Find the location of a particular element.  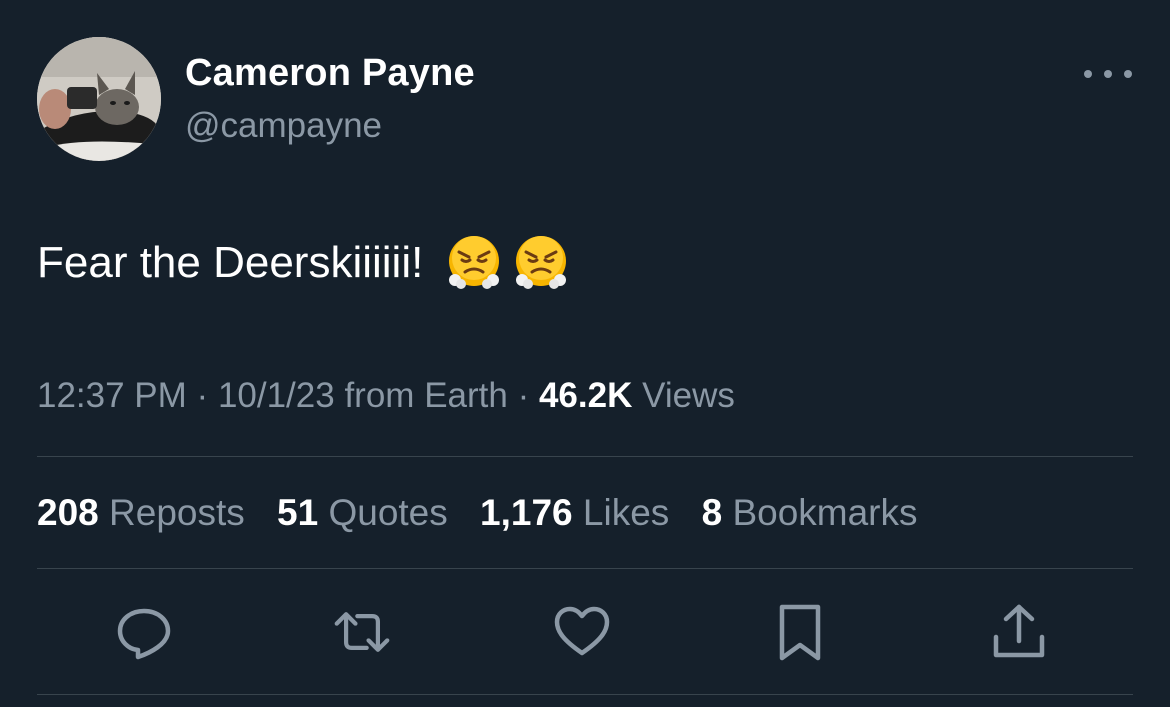

repost-icon is located at coordinates (362, 632).